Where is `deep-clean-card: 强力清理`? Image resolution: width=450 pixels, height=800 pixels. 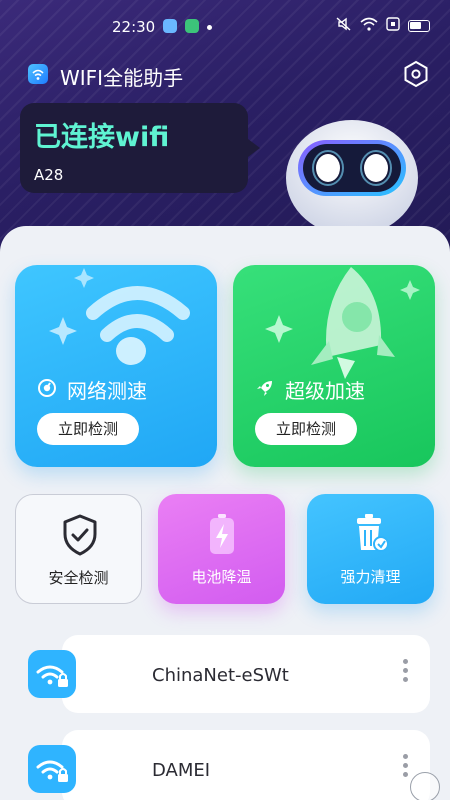 deep-clean-card: 强力清理 is located at coordinates (370, 549).